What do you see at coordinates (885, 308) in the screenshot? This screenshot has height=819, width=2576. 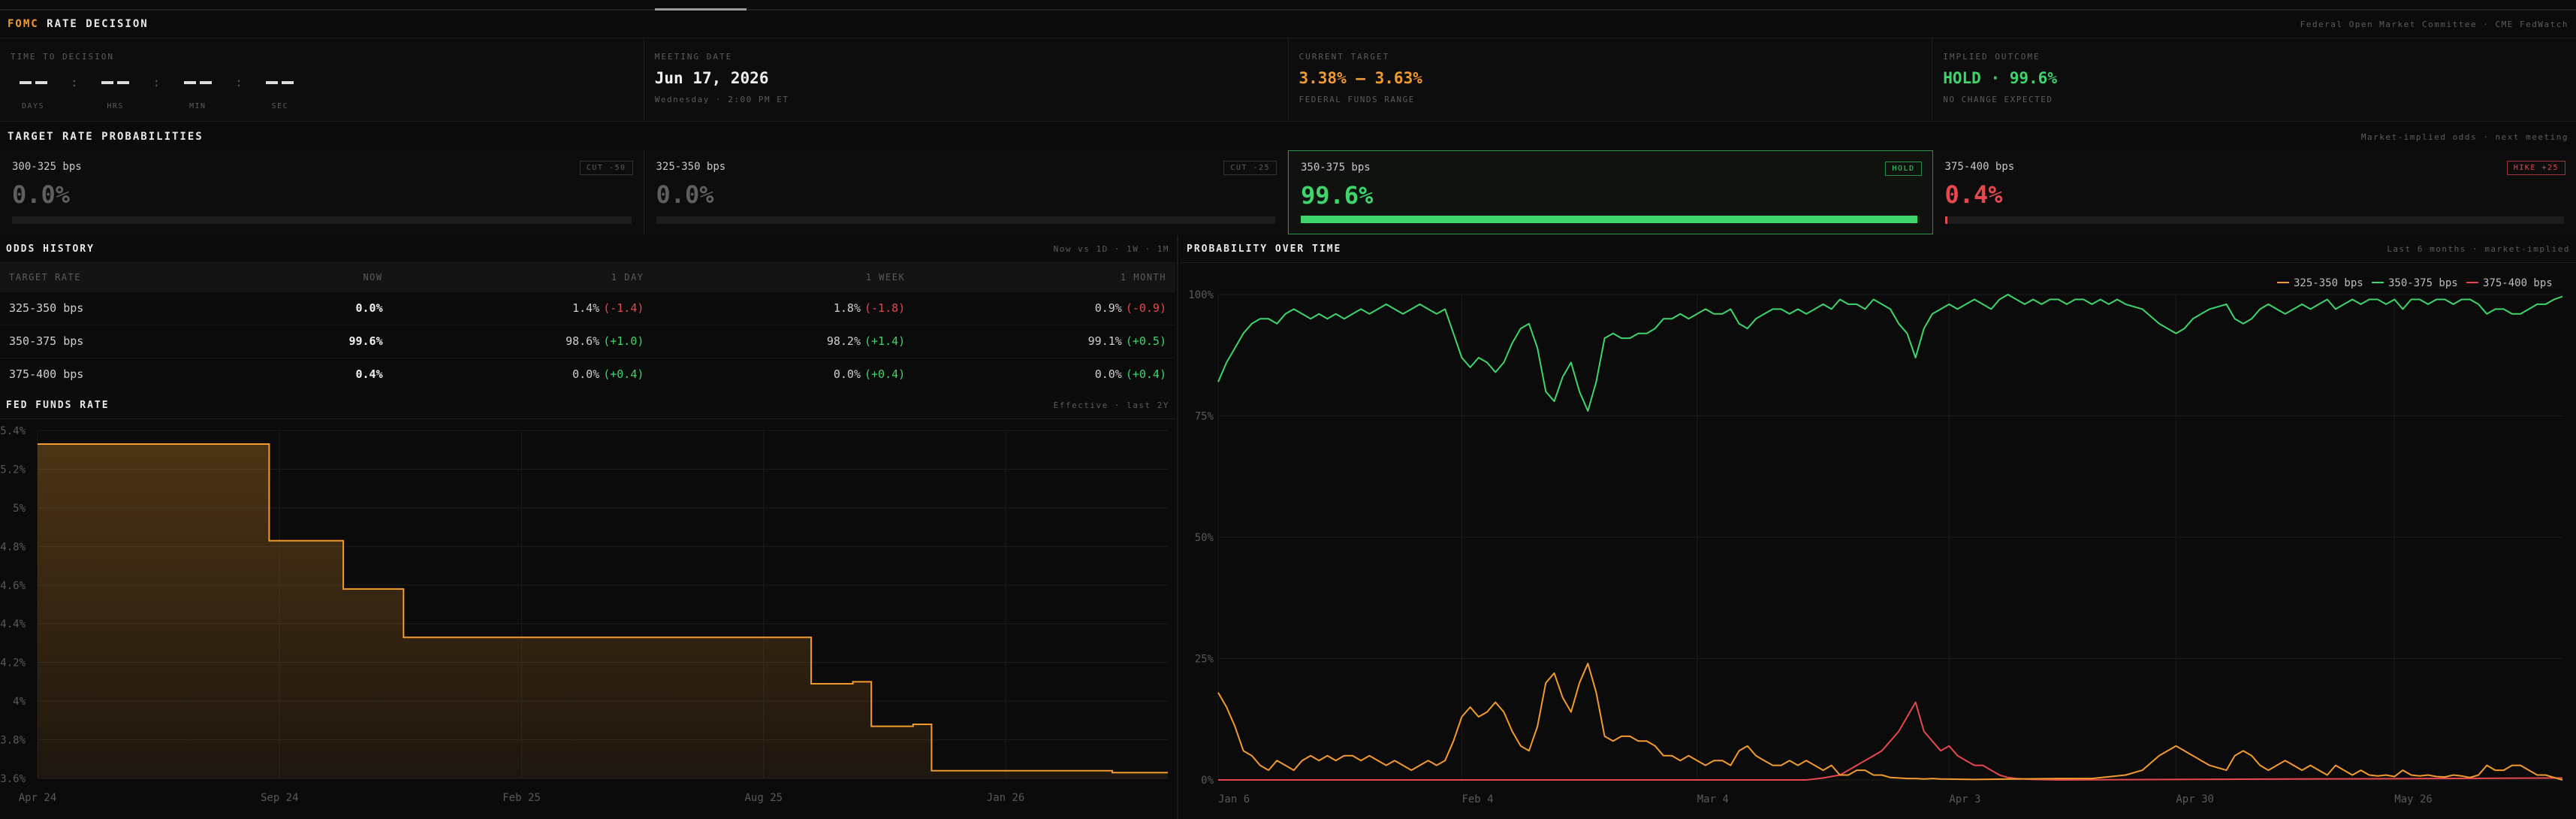 I see `change-value: (-1.8)` at bounding box center [885, 308].